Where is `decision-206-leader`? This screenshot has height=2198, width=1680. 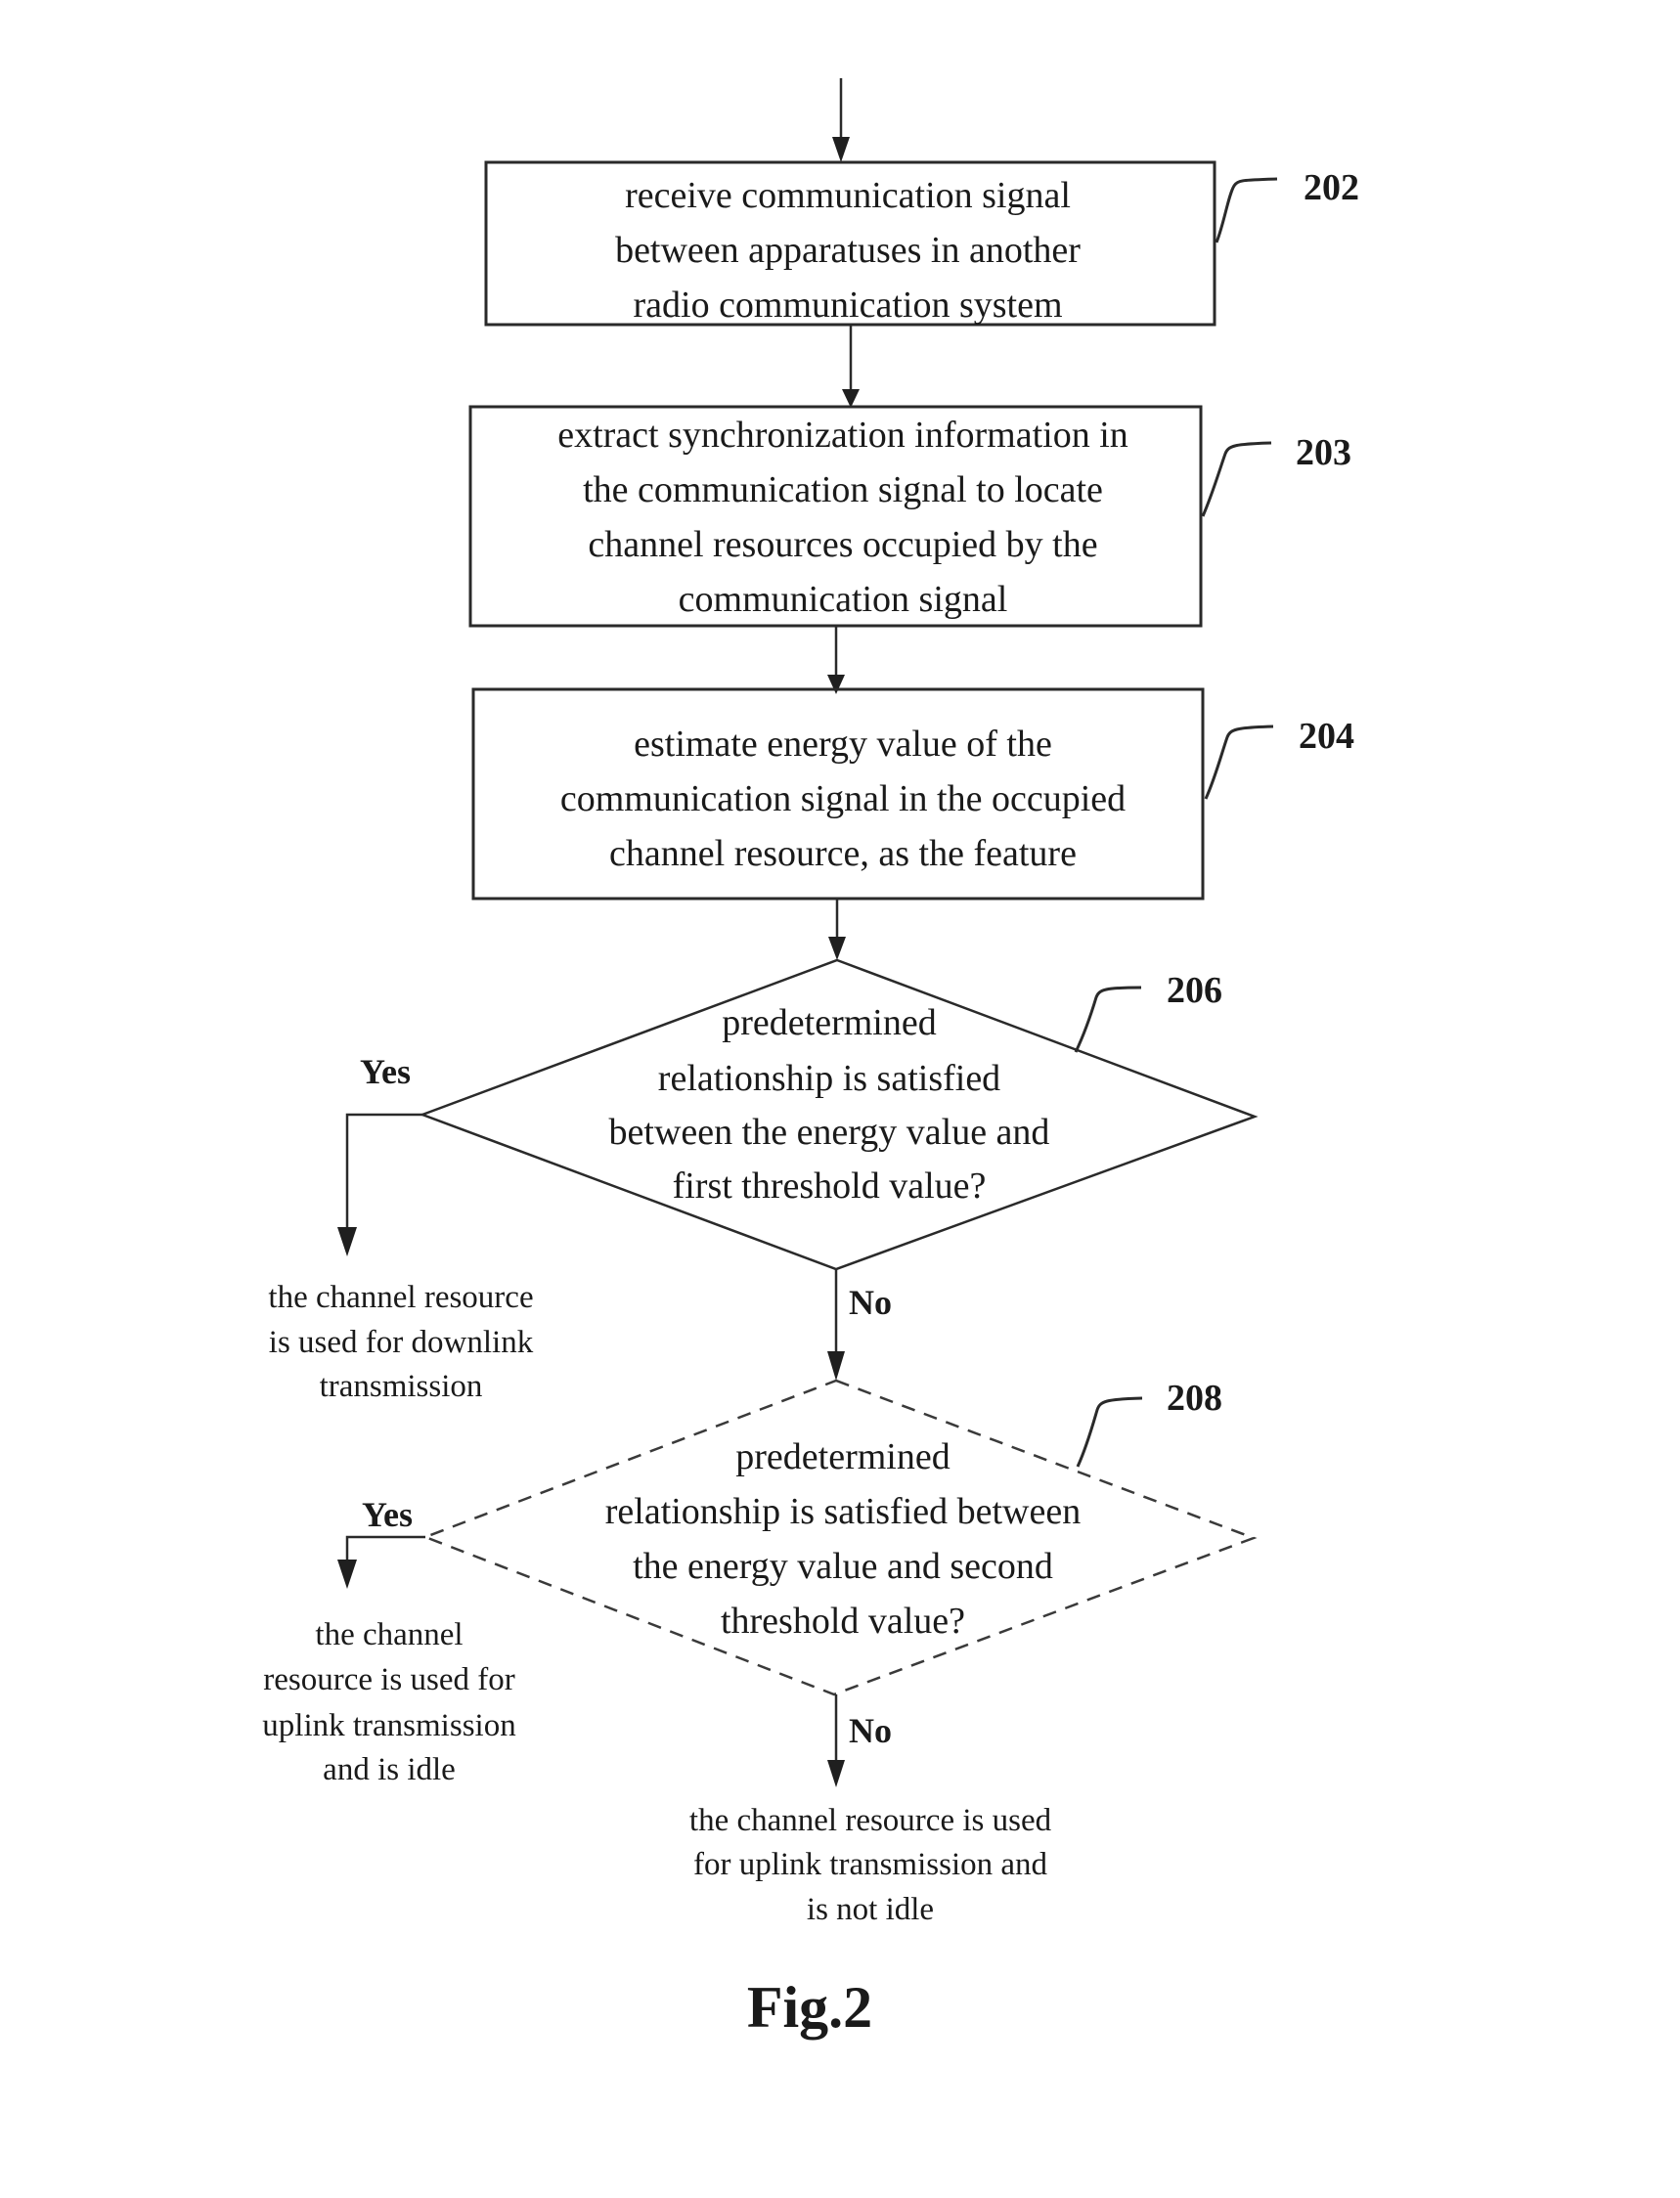 decision-206-leader is located at coordinates (1108, 1019).